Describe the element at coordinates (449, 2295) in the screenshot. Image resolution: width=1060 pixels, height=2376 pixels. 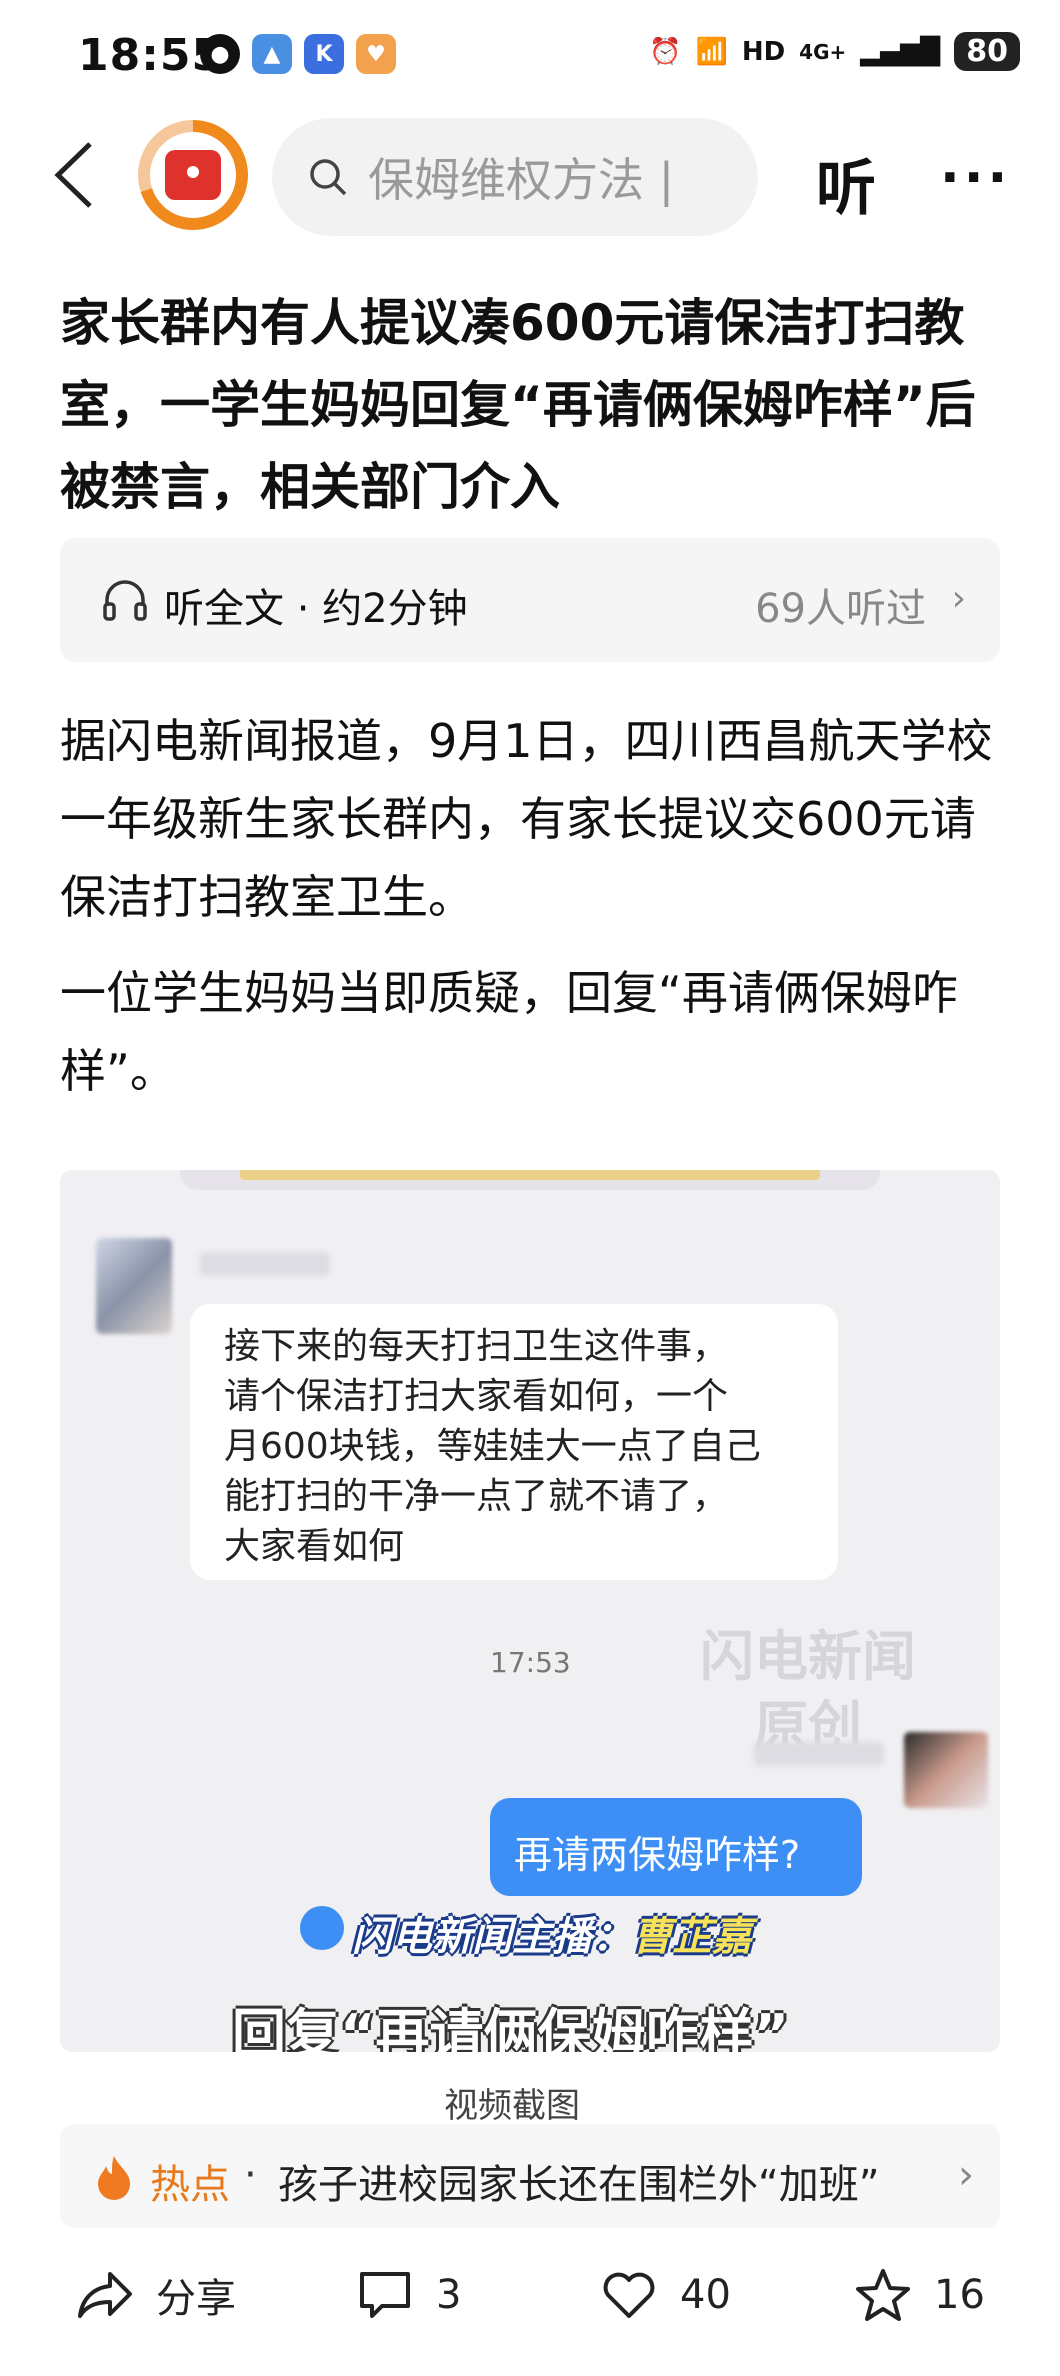
I see `comment-count: 3` at that location.